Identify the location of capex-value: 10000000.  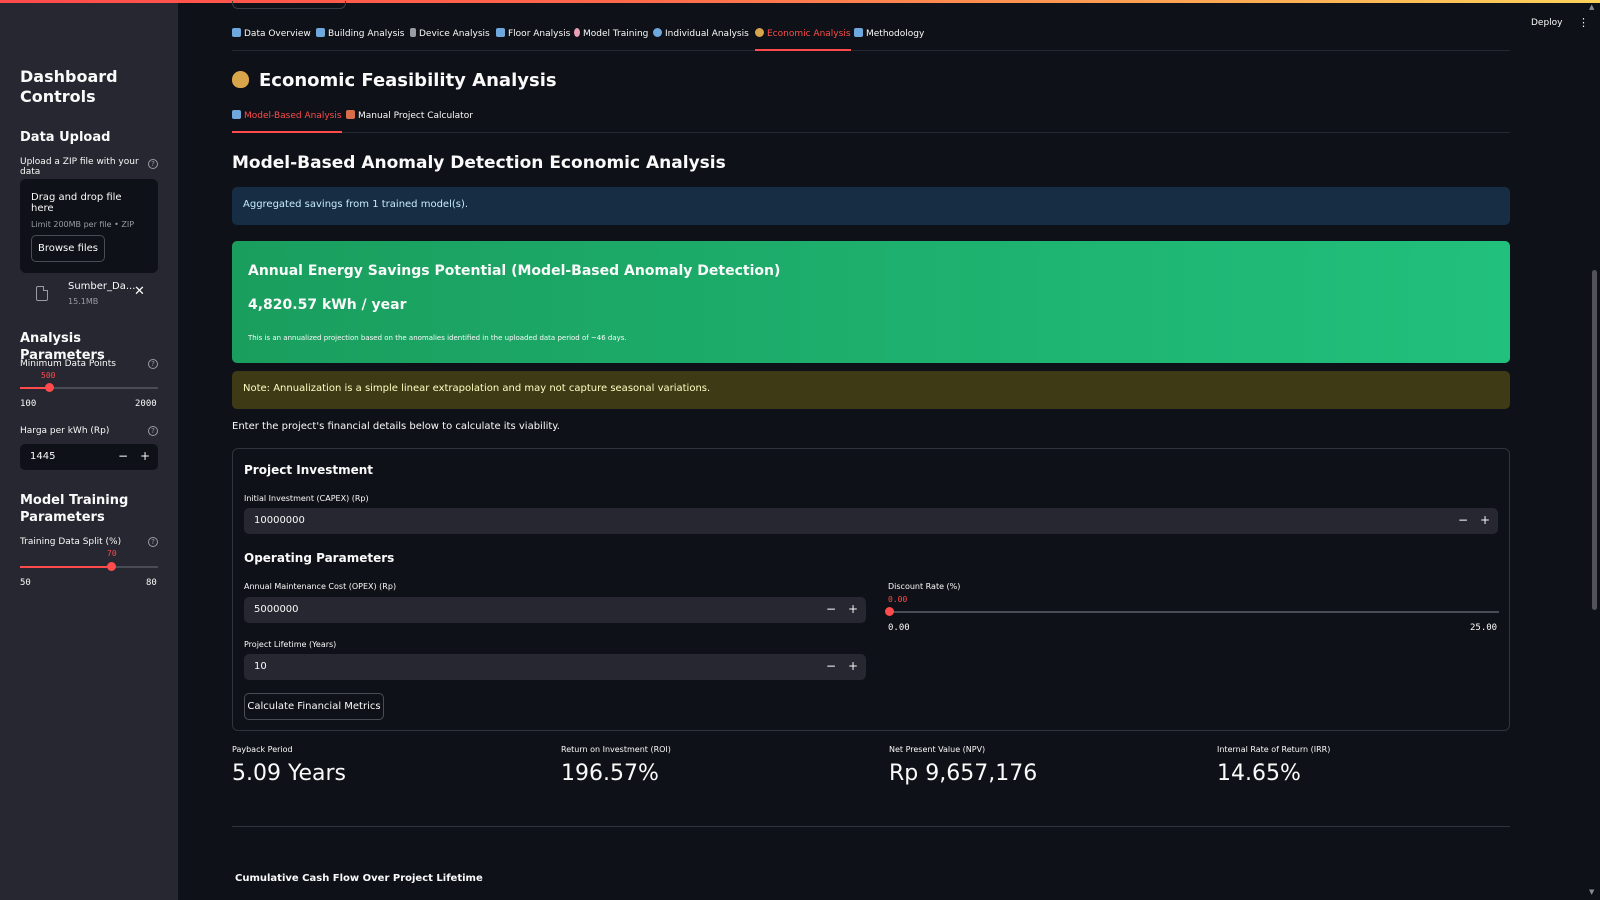
(279, 520).